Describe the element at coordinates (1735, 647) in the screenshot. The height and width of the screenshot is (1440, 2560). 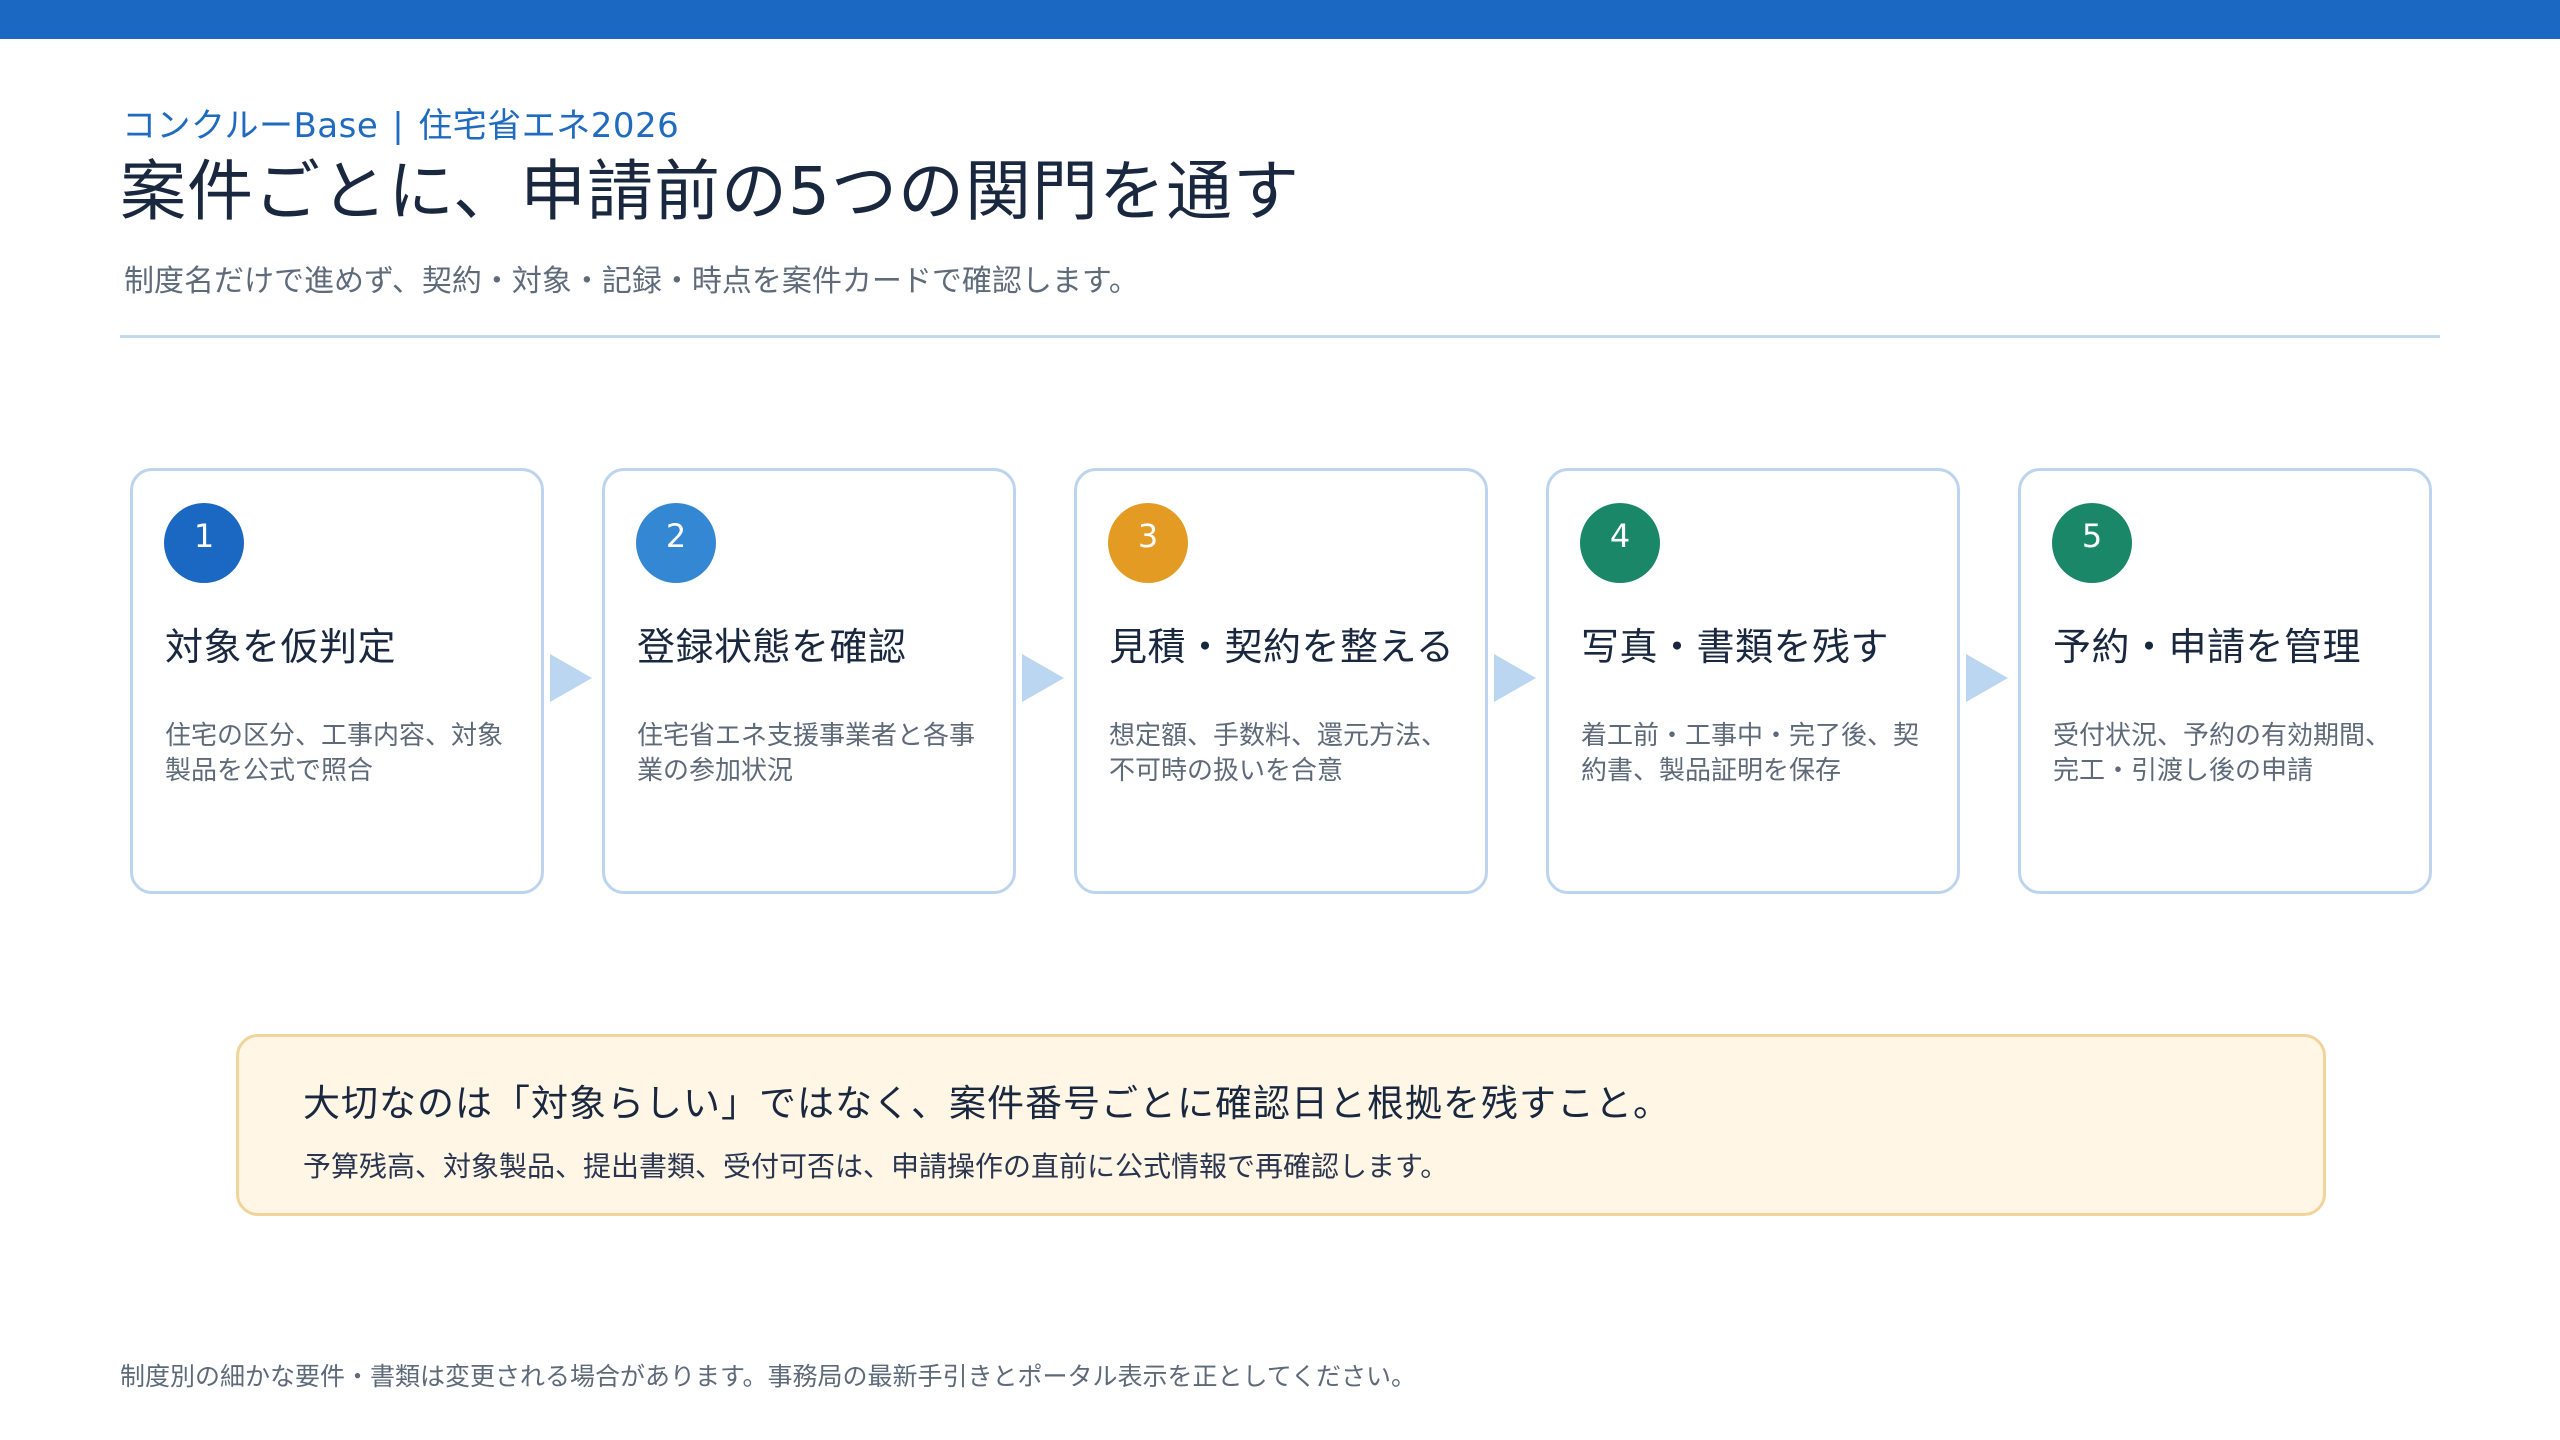
I see `step-title: 写真・書類を残す` at that location.